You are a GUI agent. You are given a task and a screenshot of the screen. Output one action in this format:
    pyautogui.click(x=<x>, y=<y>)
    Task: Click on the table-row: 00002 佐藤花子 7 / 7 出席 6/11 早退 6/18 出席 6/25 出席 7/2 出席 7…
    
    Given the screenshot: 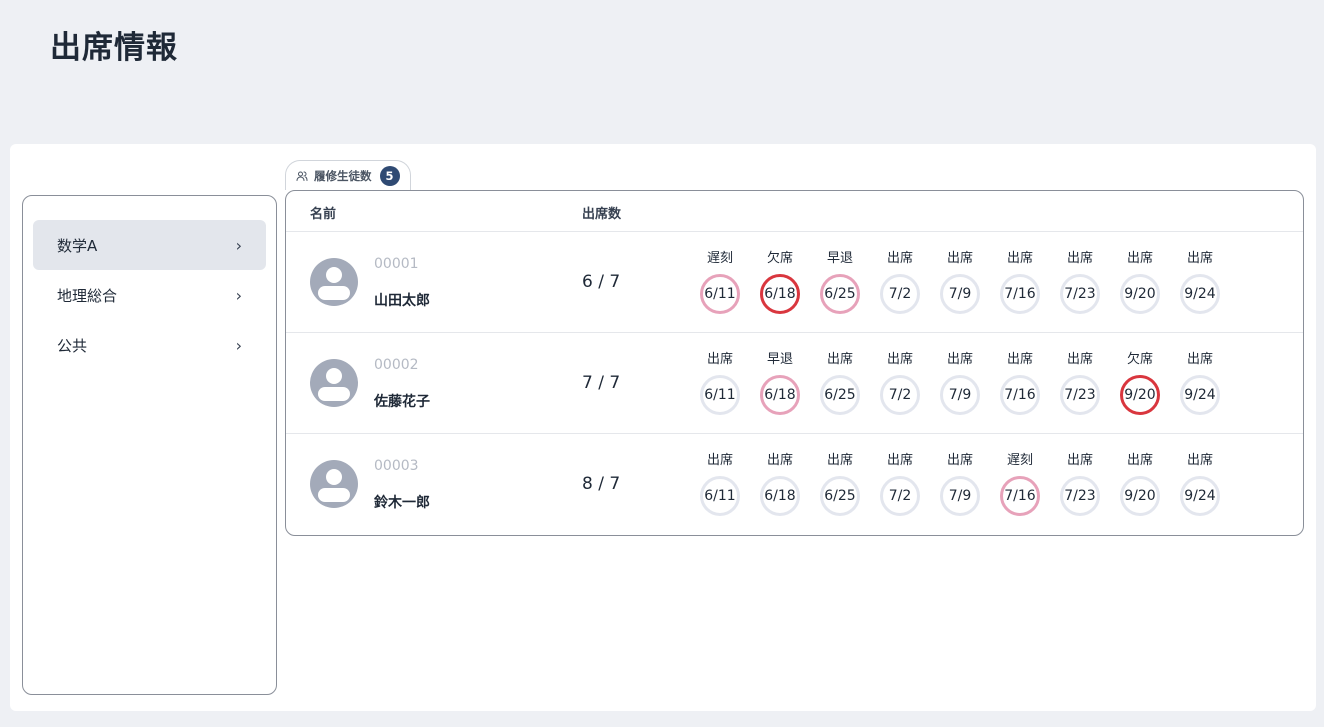 What is the action you would take?
    pyautogui.click(x=794, y=383)
    